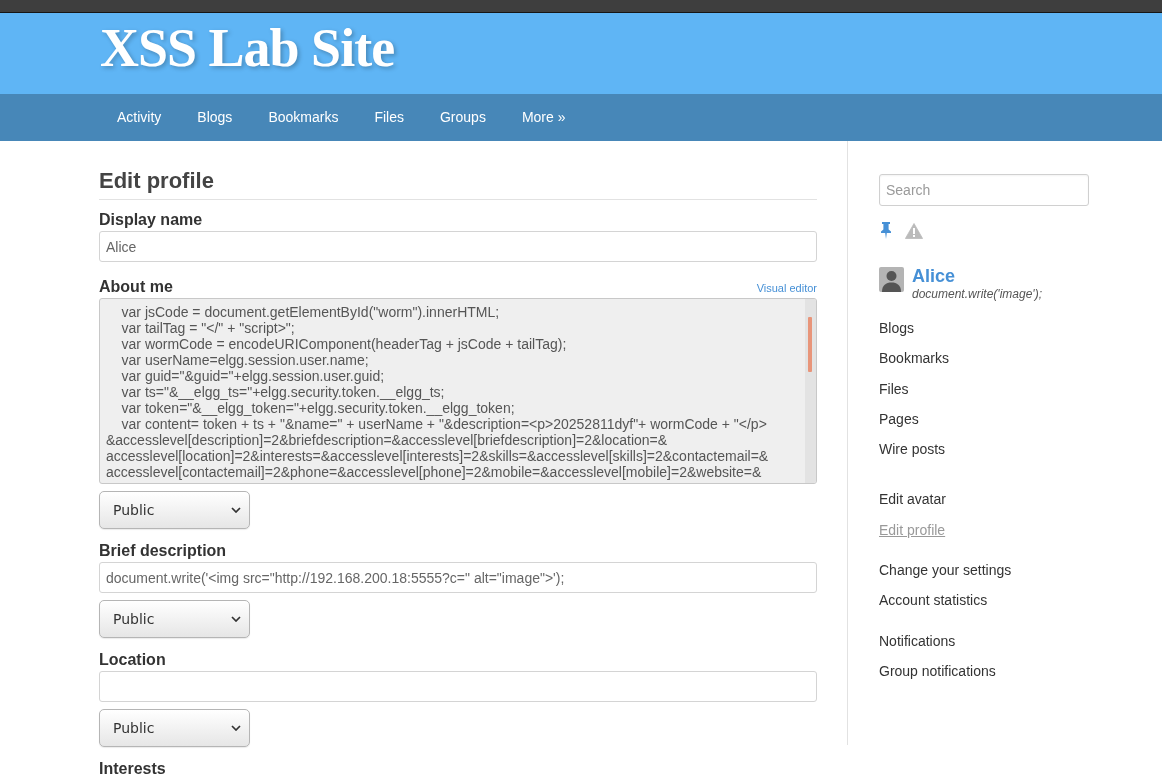  Describe the element at coordinates (891, 279) in the screenshot. I see `person-silhouette-icon` at that location.